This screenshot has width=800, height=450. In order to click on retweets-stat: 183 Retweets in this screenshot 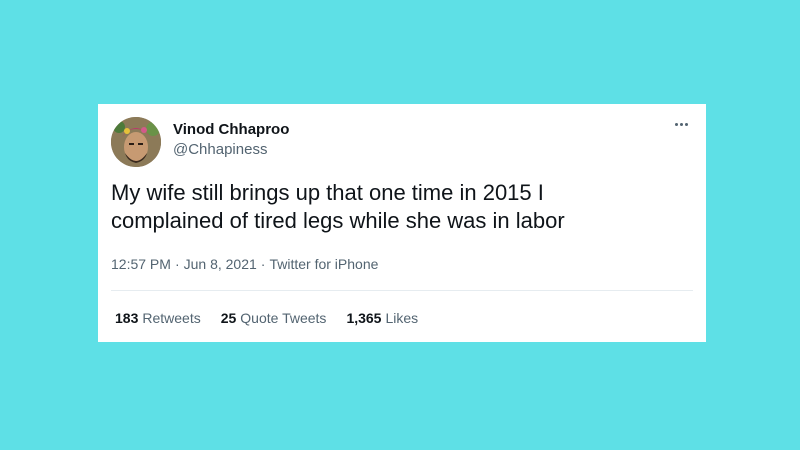, I will do `click(158, 318)`.